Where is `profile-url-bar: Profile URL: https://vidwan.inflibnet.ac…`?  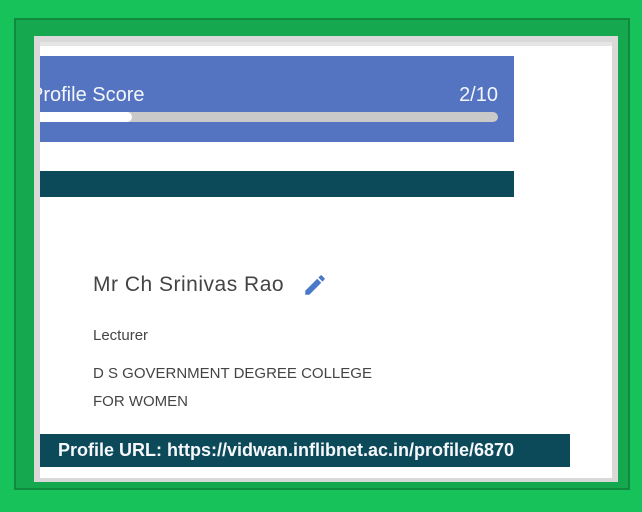 profile-url-bar: Profile URL: https://vidwan.inflibnet.ac… is located at coordinates (305, 450).